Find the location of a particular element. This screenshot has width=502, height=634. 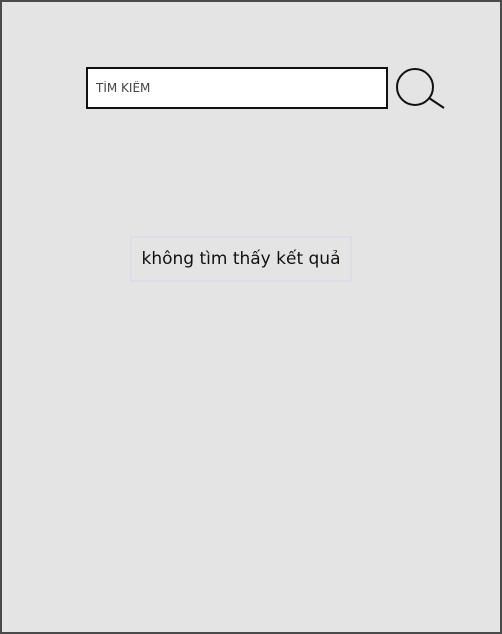

search-button is located at coordinates (421, 89).